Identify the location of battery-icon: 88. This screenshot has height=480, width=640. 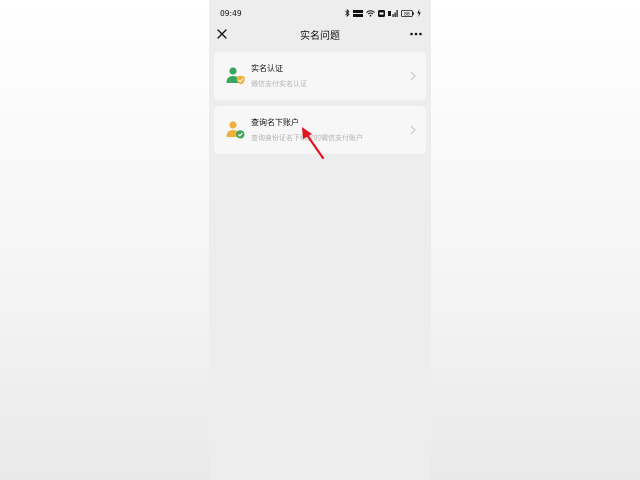
(407, 13).